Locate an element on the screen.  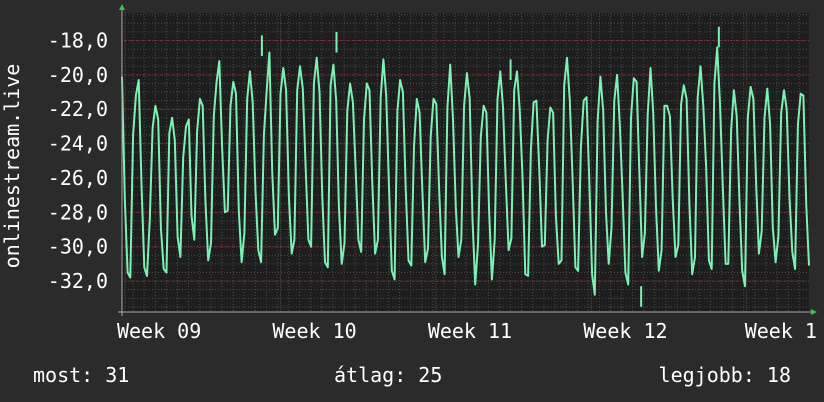
x-tick-label: Week 09 is located at coordinates (159, 331).